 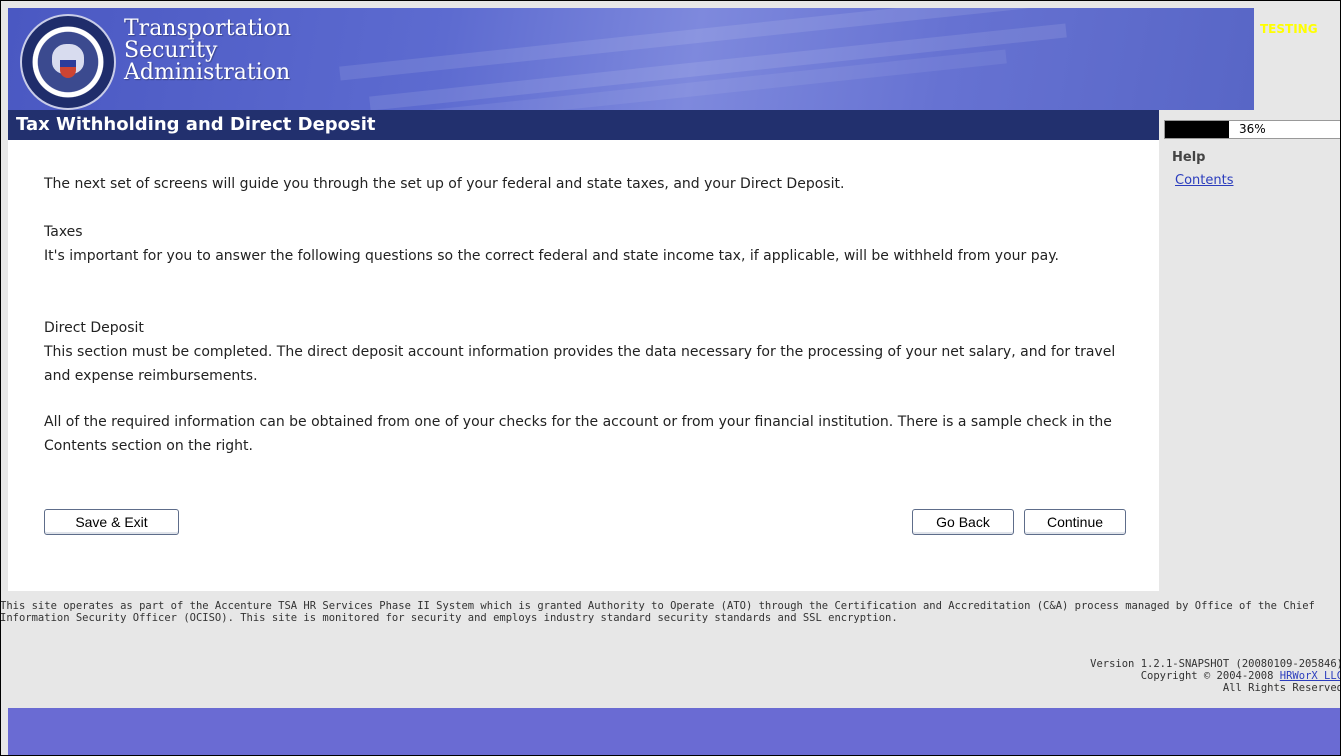 I want to click on taxes-heading: Taxes, so click(x=63, y=232).